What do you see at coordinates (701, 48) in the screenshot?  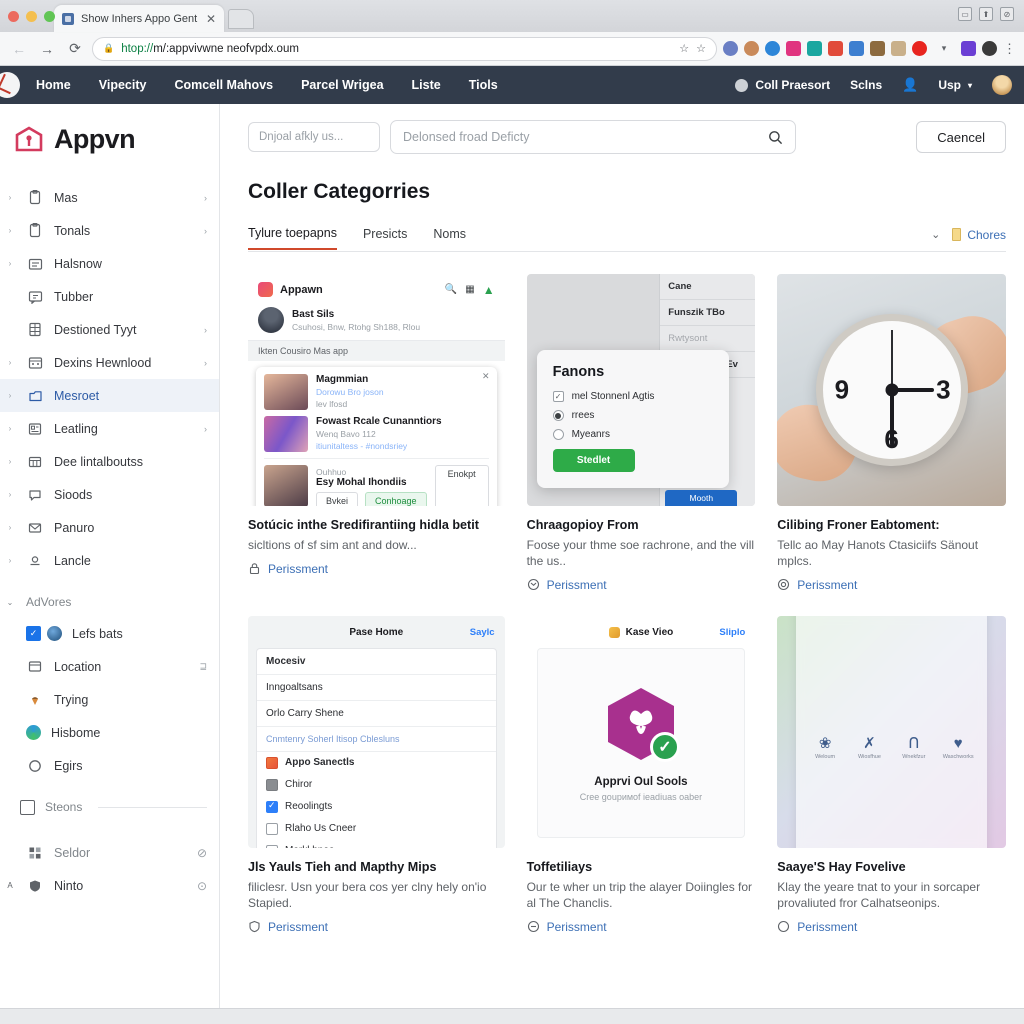 I see `bookmark-star2-icon: ☆` at bounding box center [701, 48].